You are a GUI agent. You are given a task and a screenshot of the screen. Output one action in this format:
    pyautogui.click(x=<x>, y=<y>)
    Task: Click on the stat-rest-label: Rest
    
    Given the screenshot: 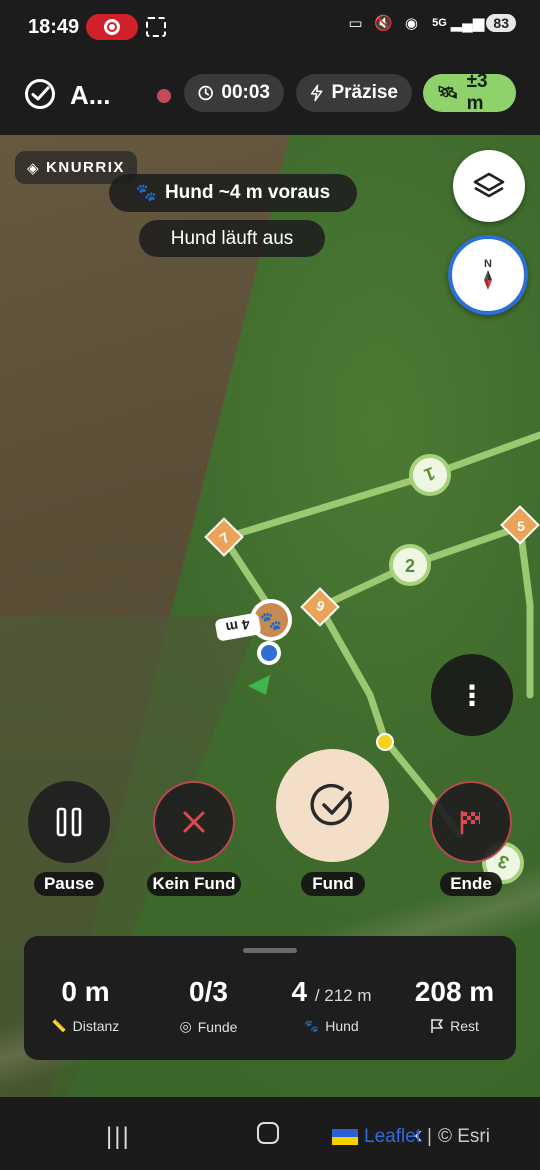 What is the action you would take?
    pyautogui.click(x=464, y=1026)
    